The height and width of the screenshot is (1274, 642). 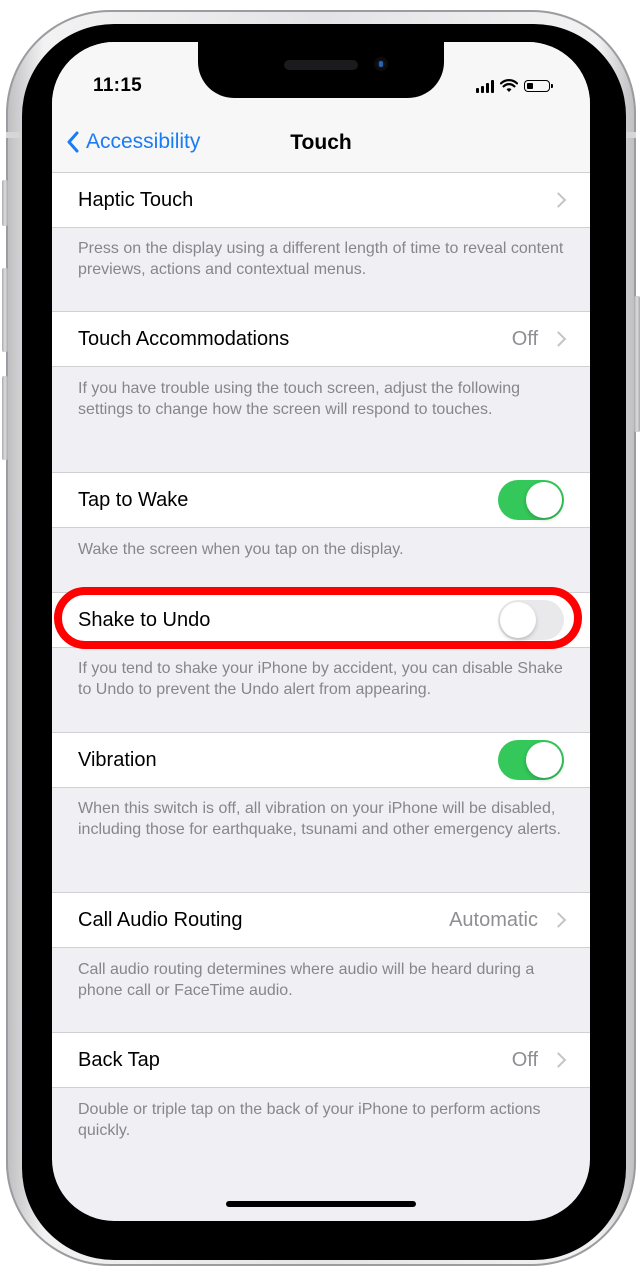 I want to click on setting-value: Automatic, so click(x=493, y=919).